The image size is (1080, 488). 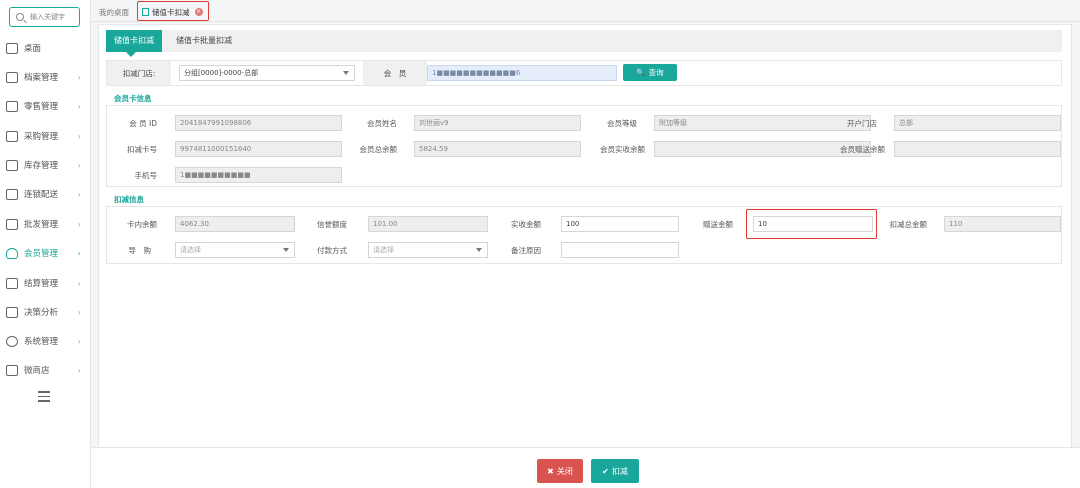 What do you see at coordinates (41, 225) in the screenshot?
I see `sidebar-item-label: 批发管理` at bounding box center [41, 225].